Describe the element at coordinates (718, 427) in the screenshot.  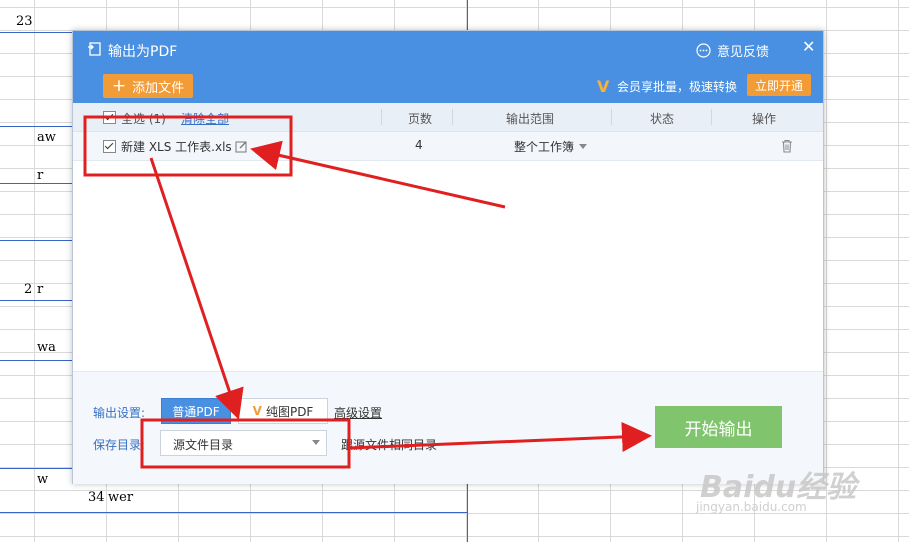
I see `start-export-button: 开始输出` at that location.